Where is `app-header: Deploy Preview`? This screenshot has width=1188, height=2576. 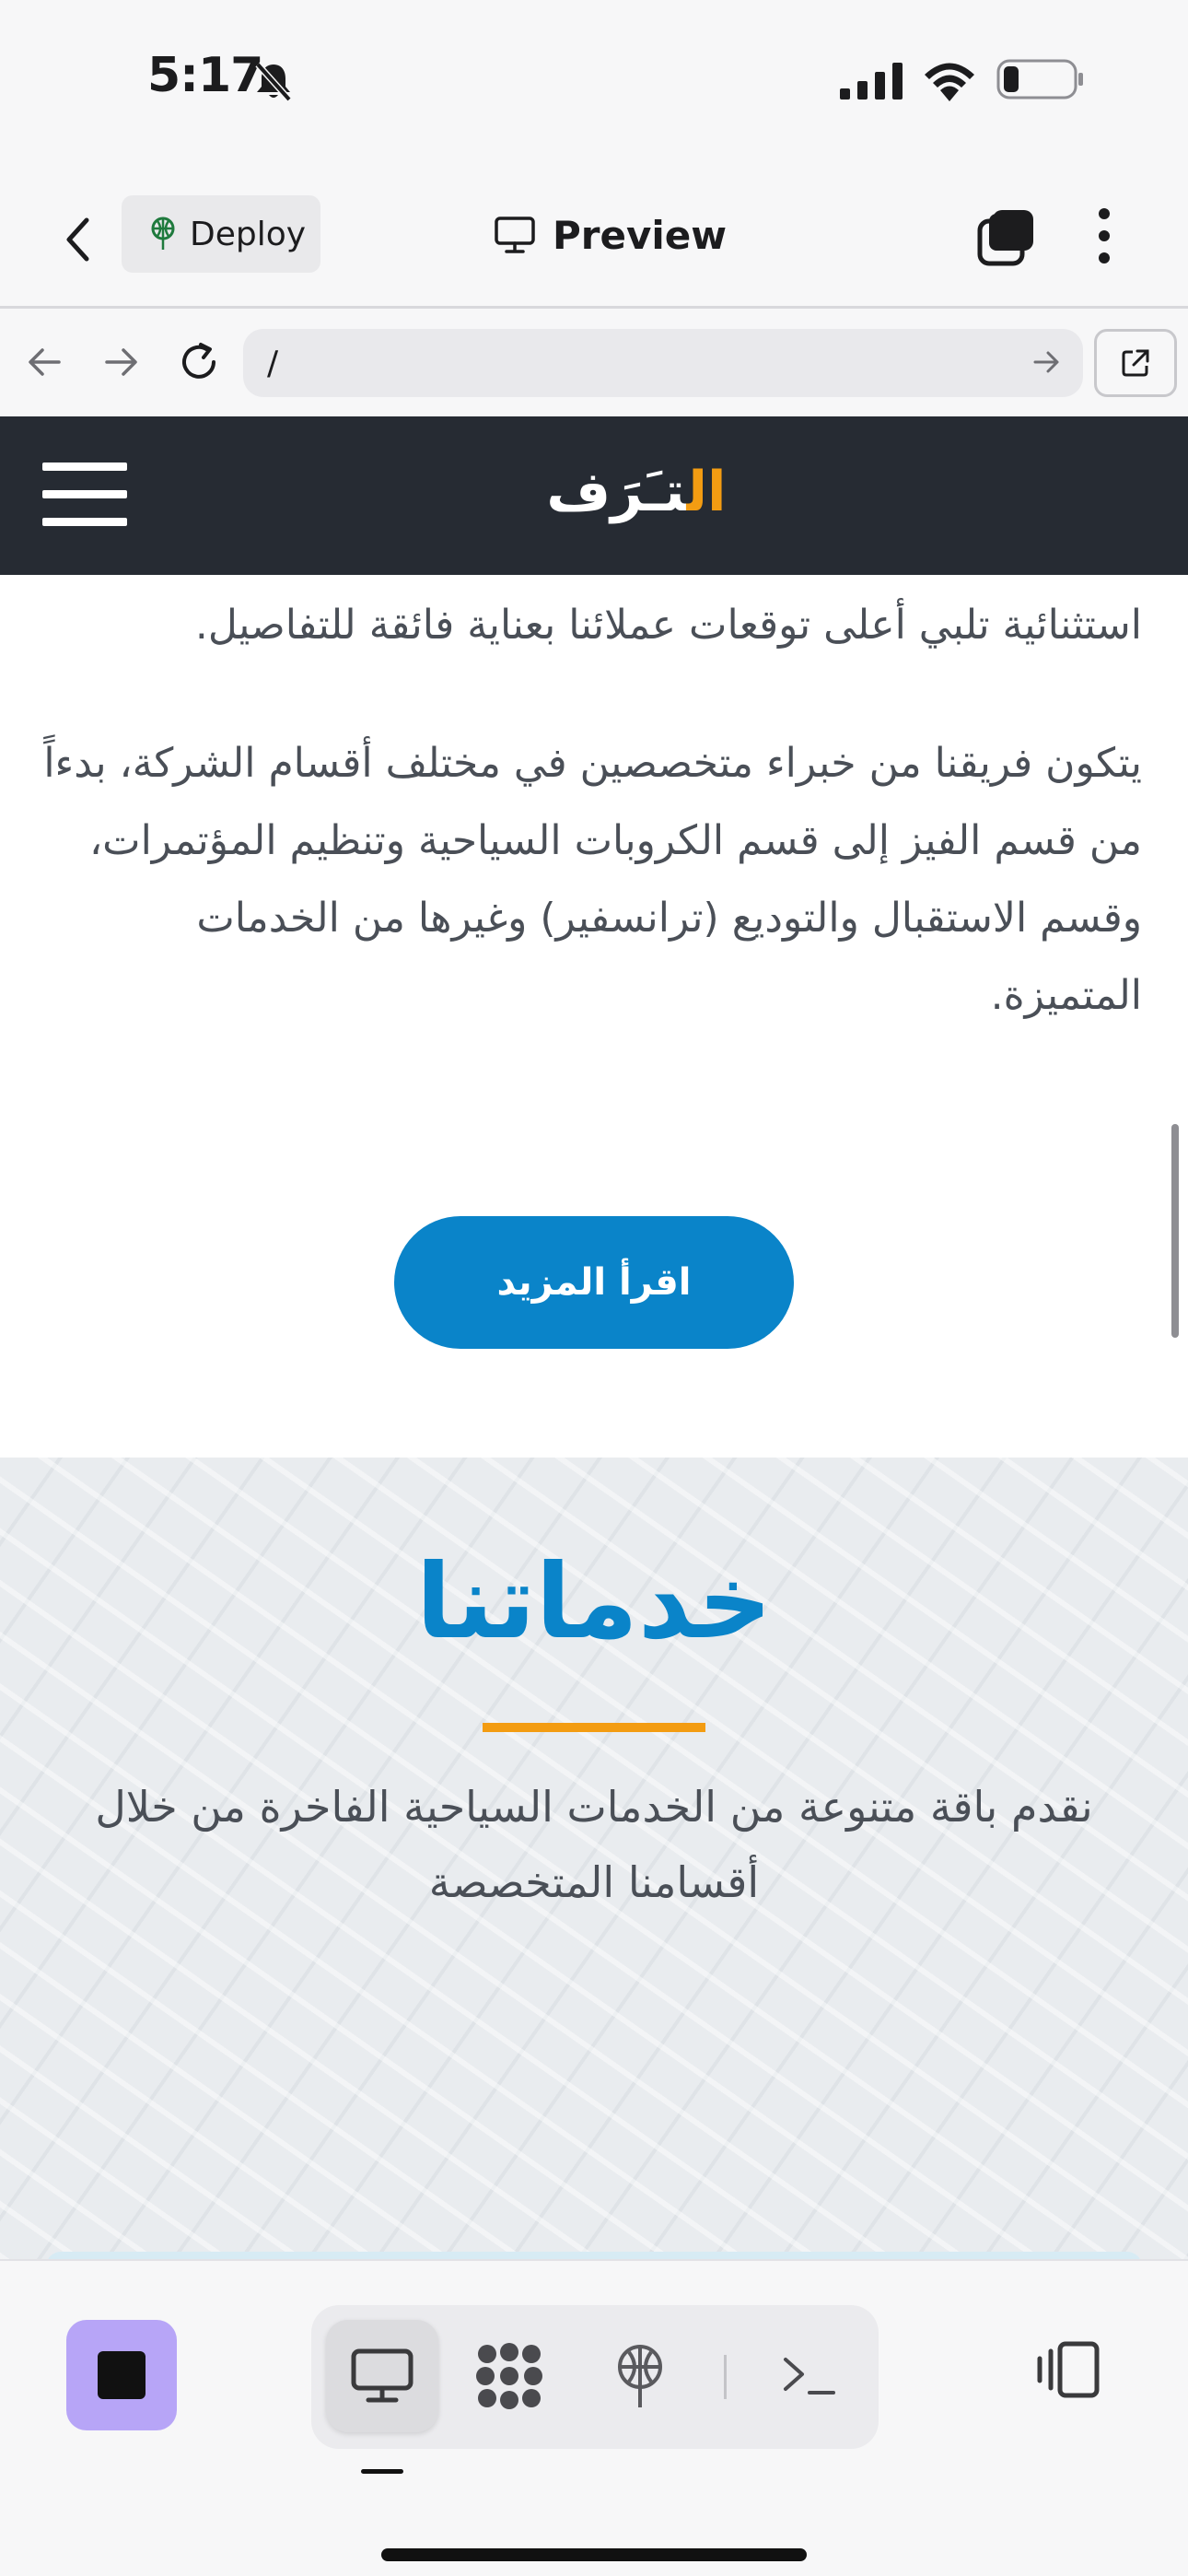 app-header: Deploy Preview is located at coordinates (594, 239).